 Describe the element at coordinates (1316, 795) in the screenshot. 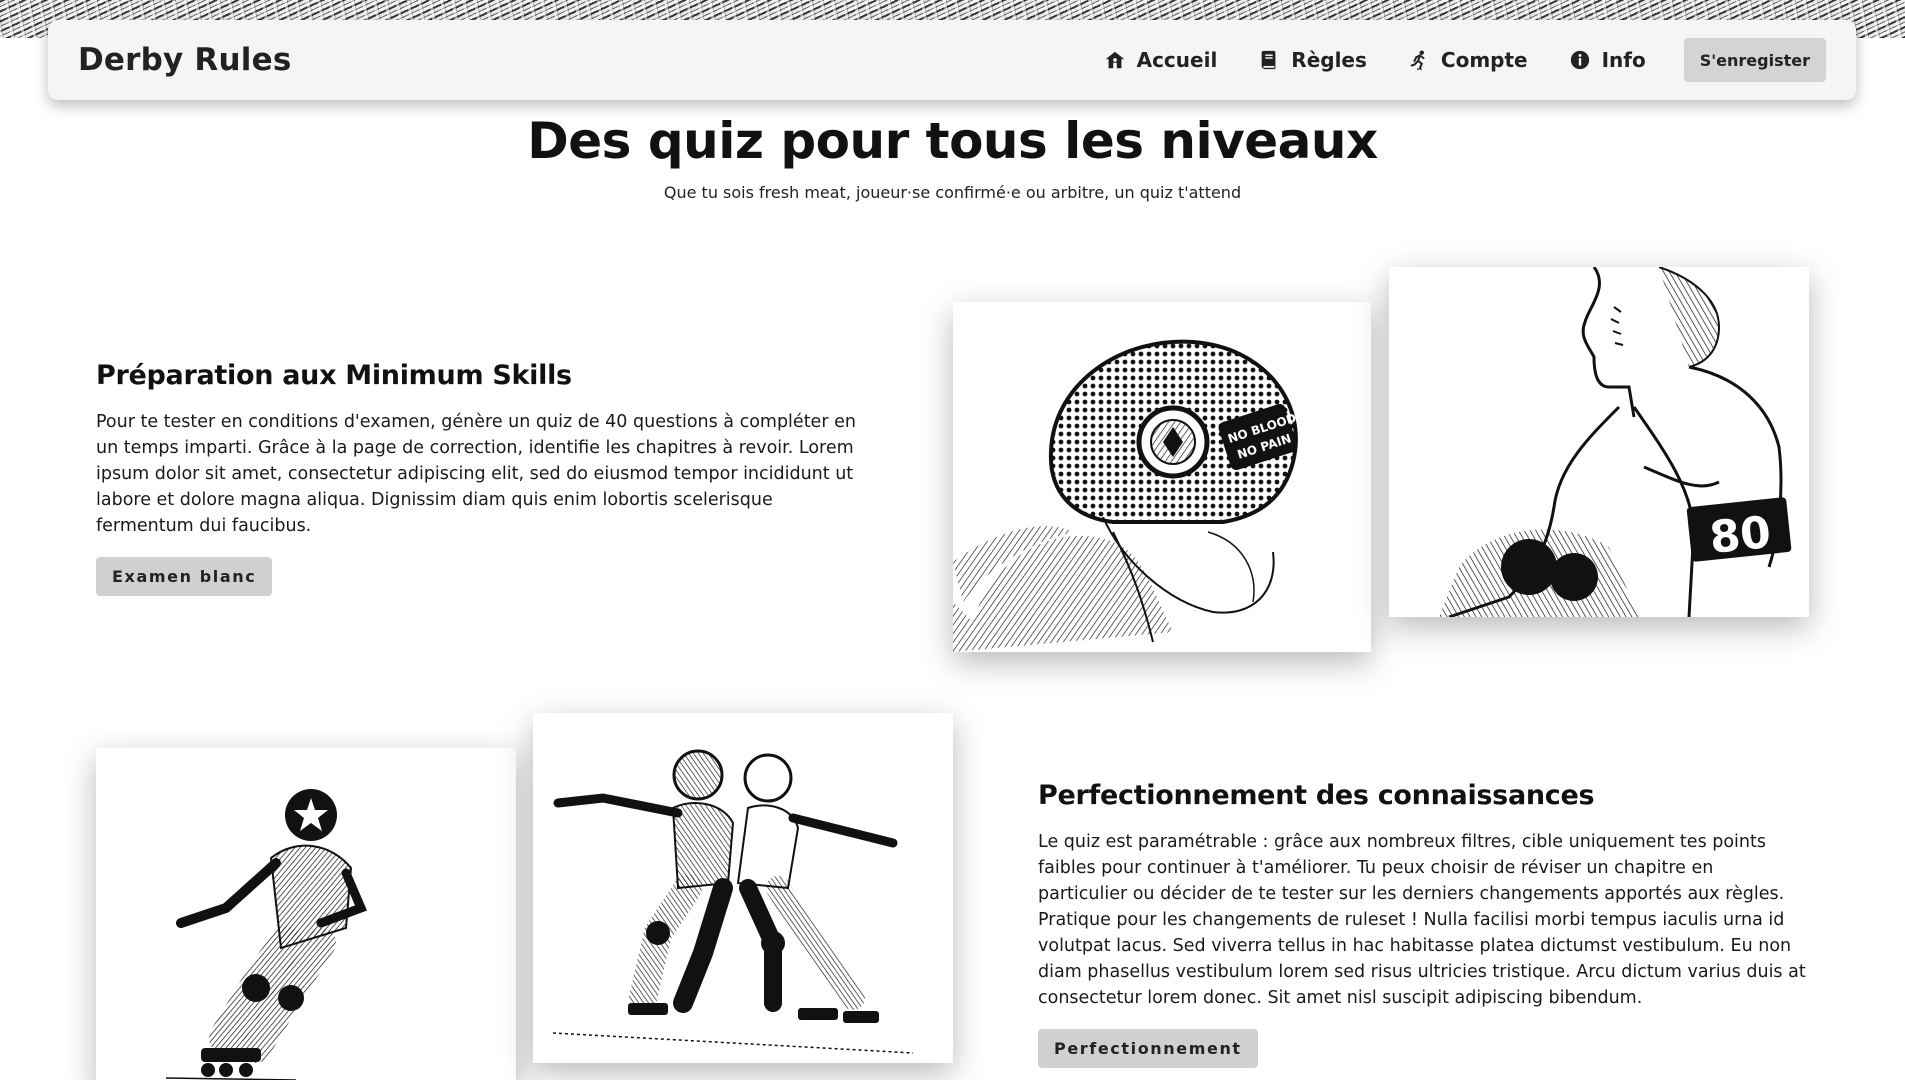

I see `section-title: Perfectionnement des connaissances` at that location.